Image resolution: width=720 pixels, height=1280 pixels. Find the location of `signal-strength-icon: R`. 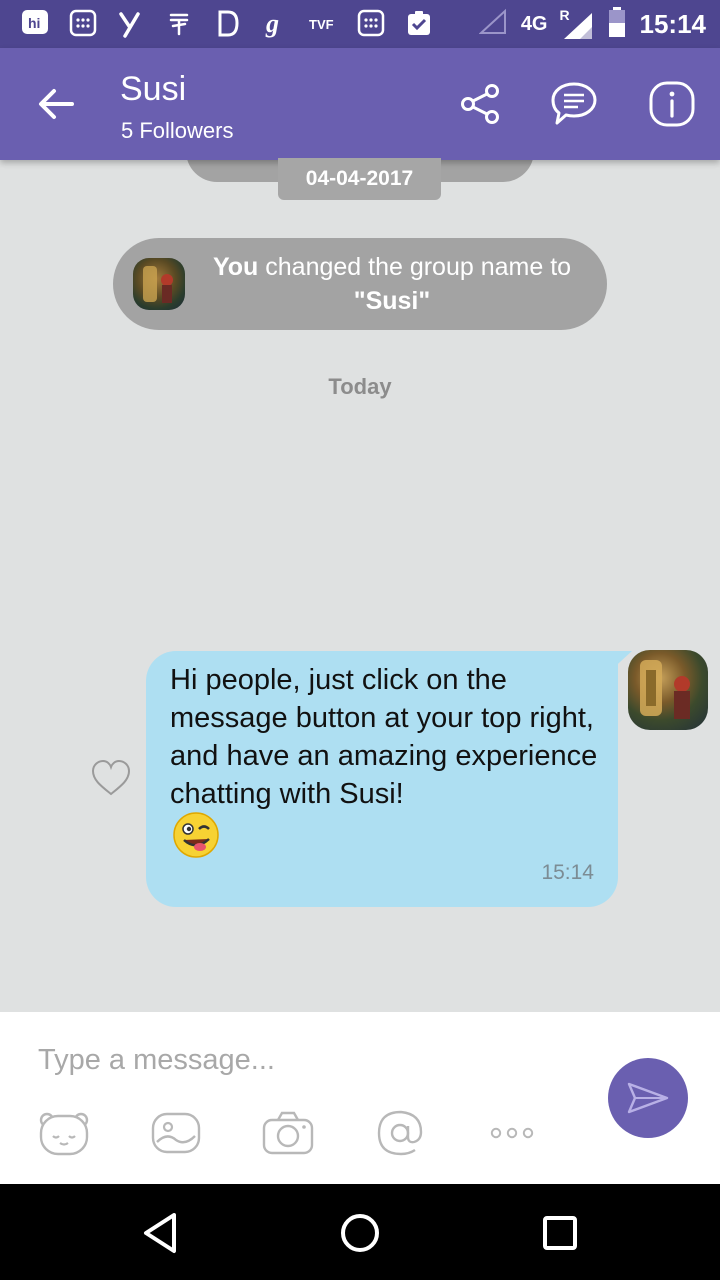

signal-strength-icon: R is located at coordinates (577, 24).